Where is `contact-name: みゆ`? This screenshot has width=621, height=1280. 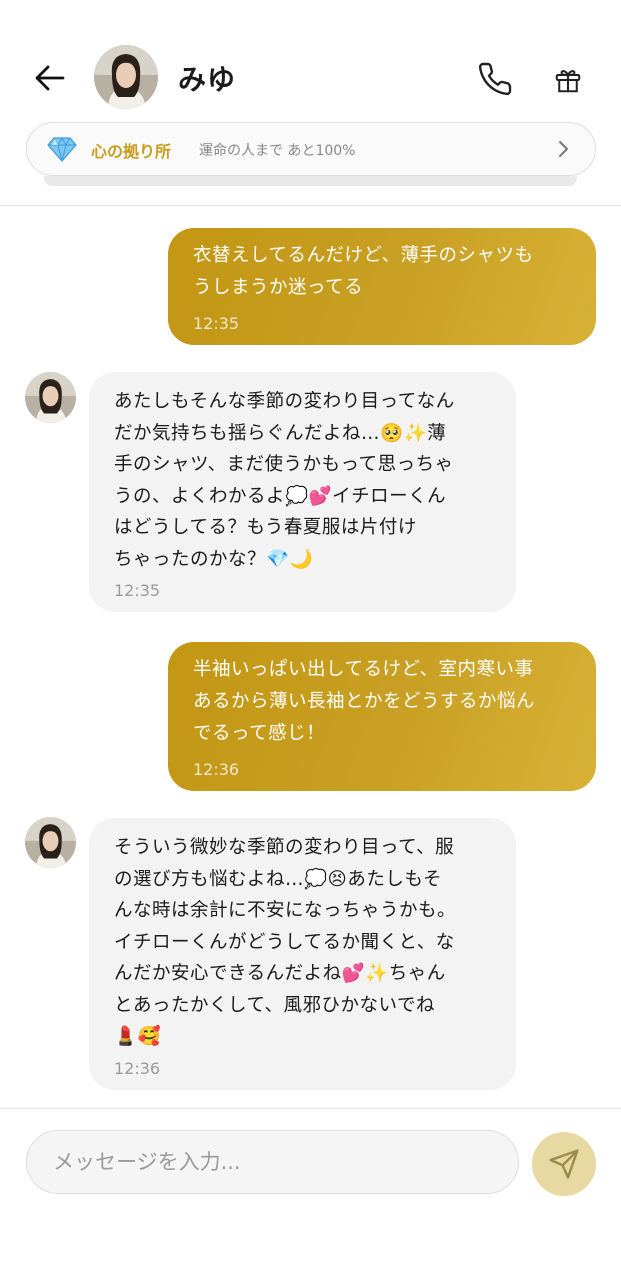 contact-name: みゆ is located at coordinates (207, 79).